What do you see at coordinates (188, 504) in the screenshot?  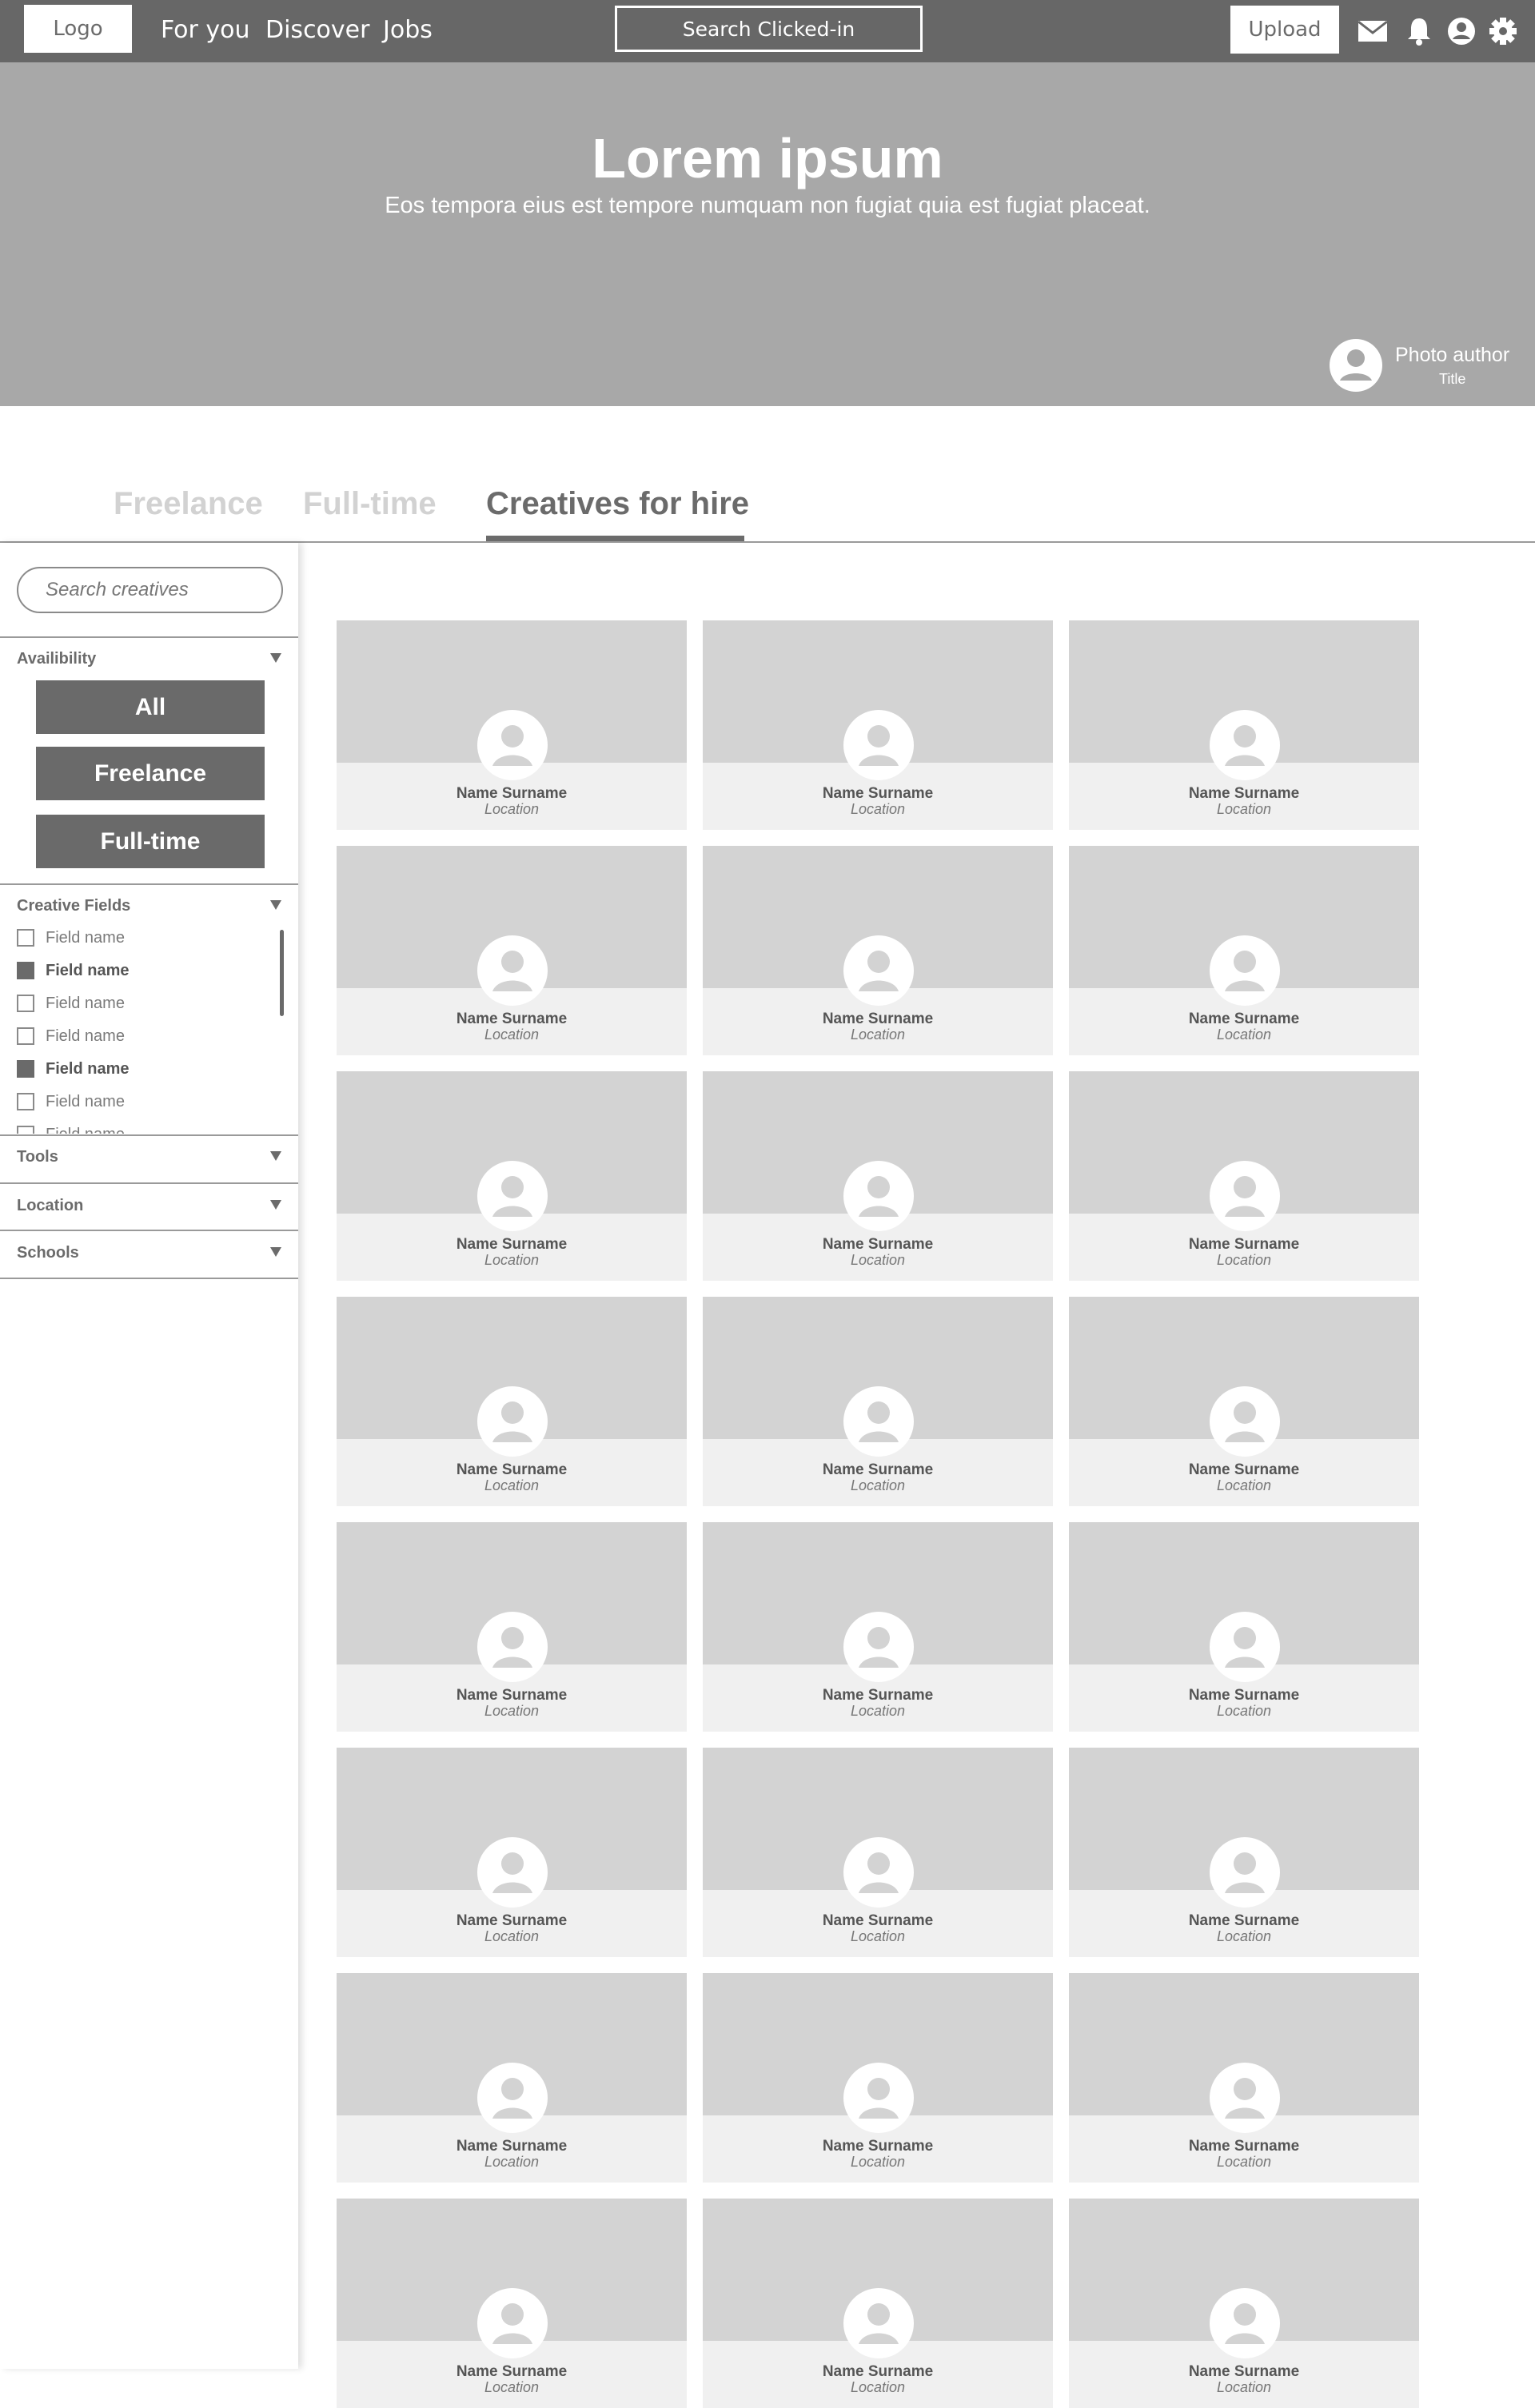 I see `tab-freelance: Freelance` at bounding box center [188, 504].